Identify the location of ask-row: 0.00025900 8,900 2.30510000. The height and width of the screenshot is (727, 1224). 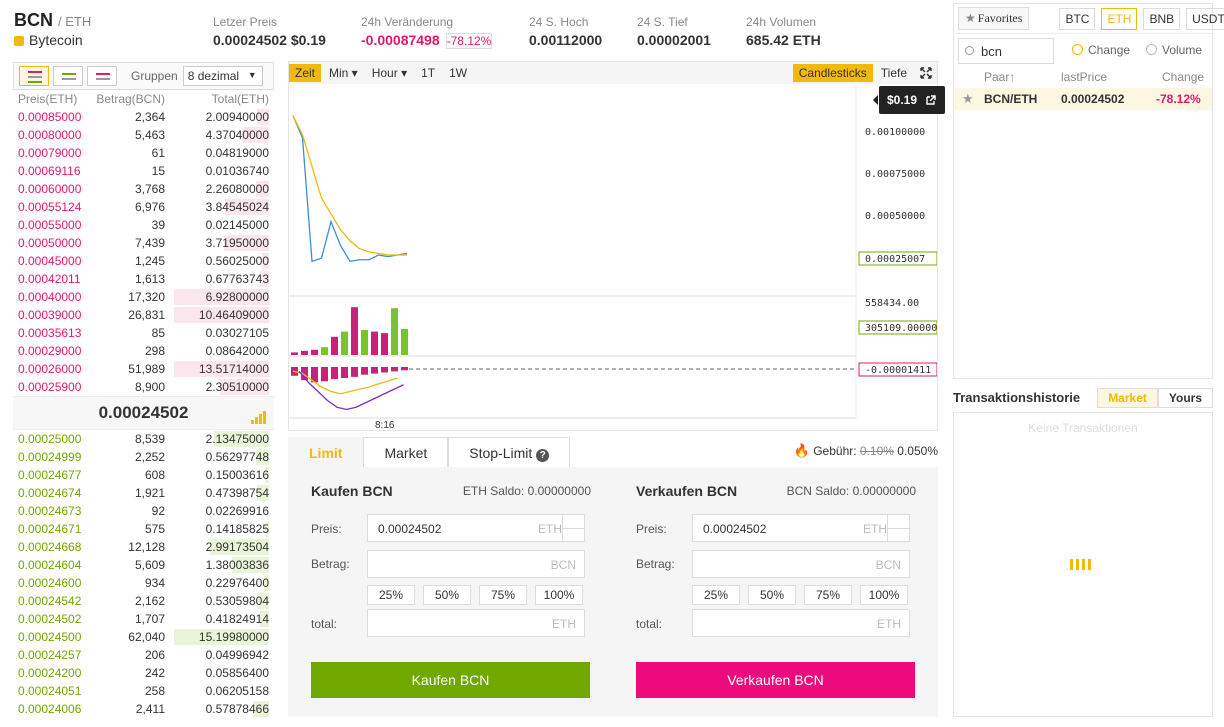
(143, 387).